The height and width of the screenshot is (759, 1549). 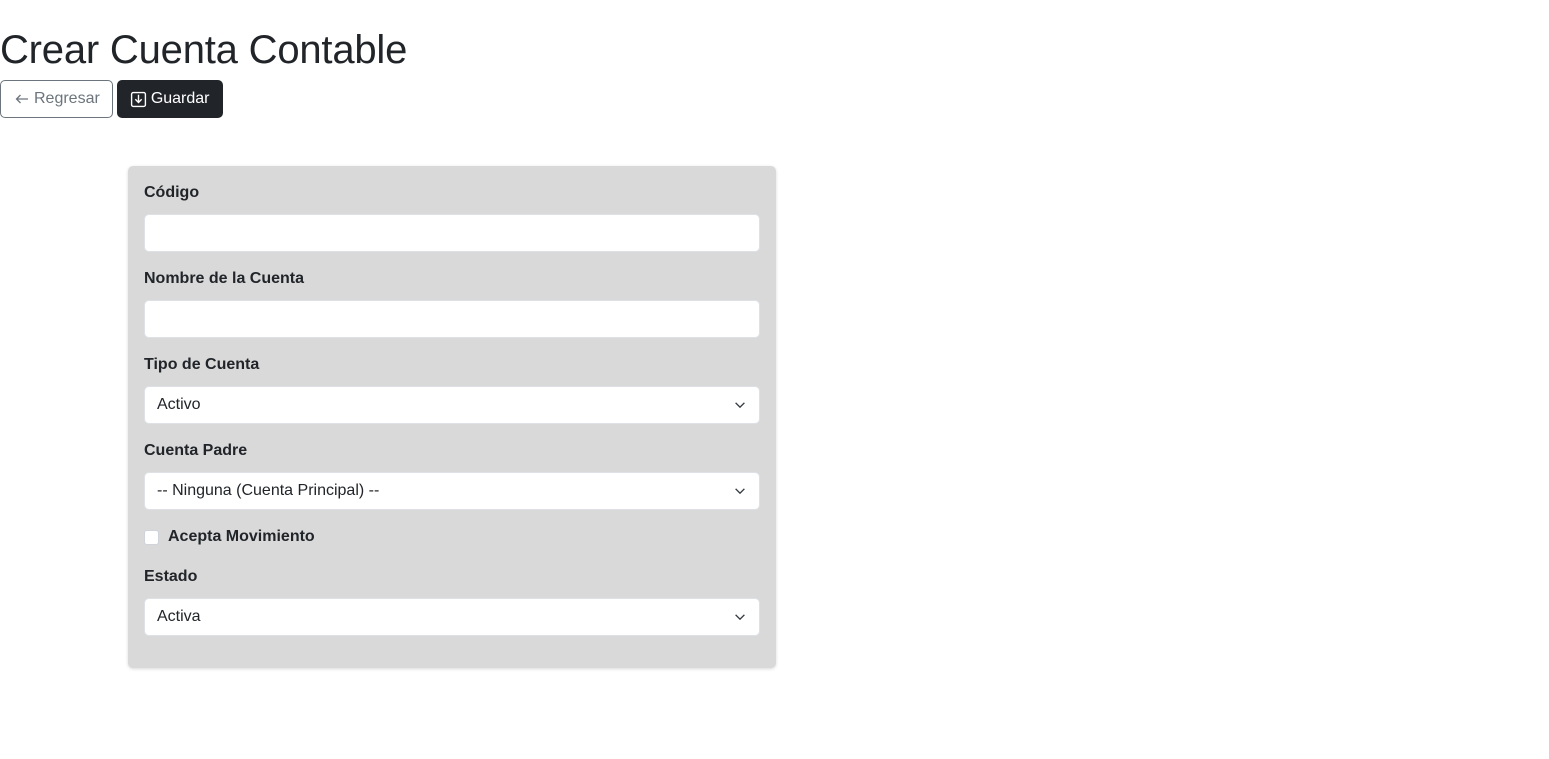 I want to click on back-button: Regresar, so click(x=56, y=99).